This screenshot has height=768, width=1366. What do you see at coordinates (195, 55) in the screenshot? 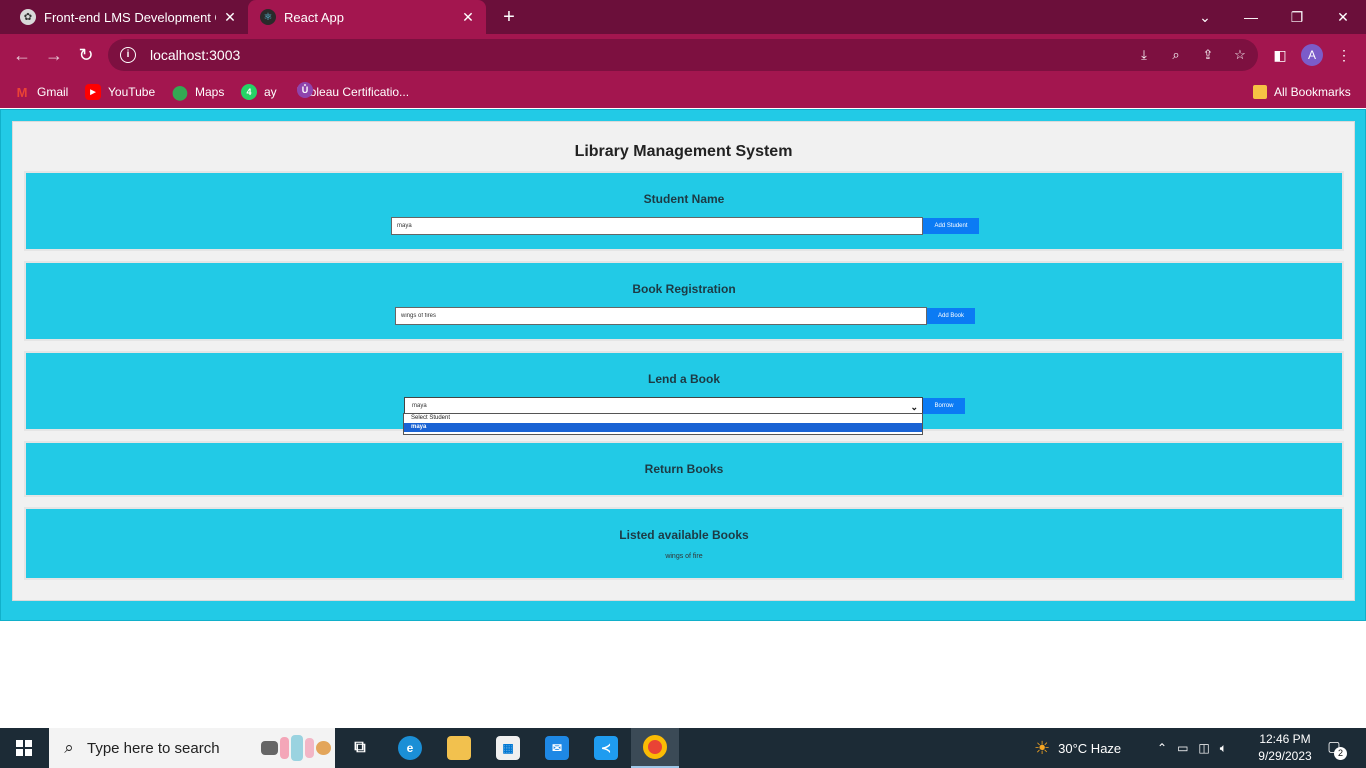
I see `address-url: localhost:3003` at bounding box center [195, 55].